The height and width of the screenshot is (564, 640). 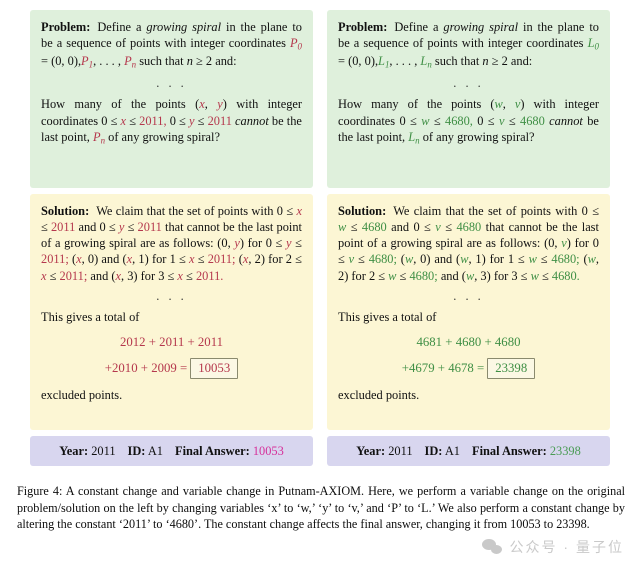 I want to click on point-l0-subscript: 0, so click(x=596, y=46).